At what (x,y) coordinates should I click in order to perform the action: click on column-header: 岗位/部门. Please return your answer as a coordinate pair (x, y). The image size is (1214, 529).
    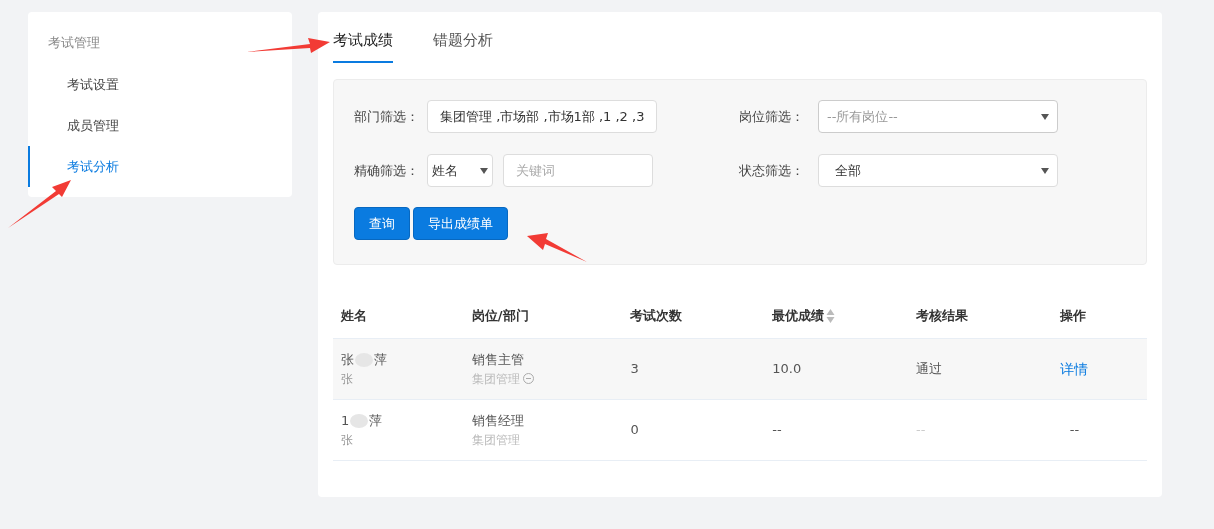
    Looking at the image, I should click on (500, 315).